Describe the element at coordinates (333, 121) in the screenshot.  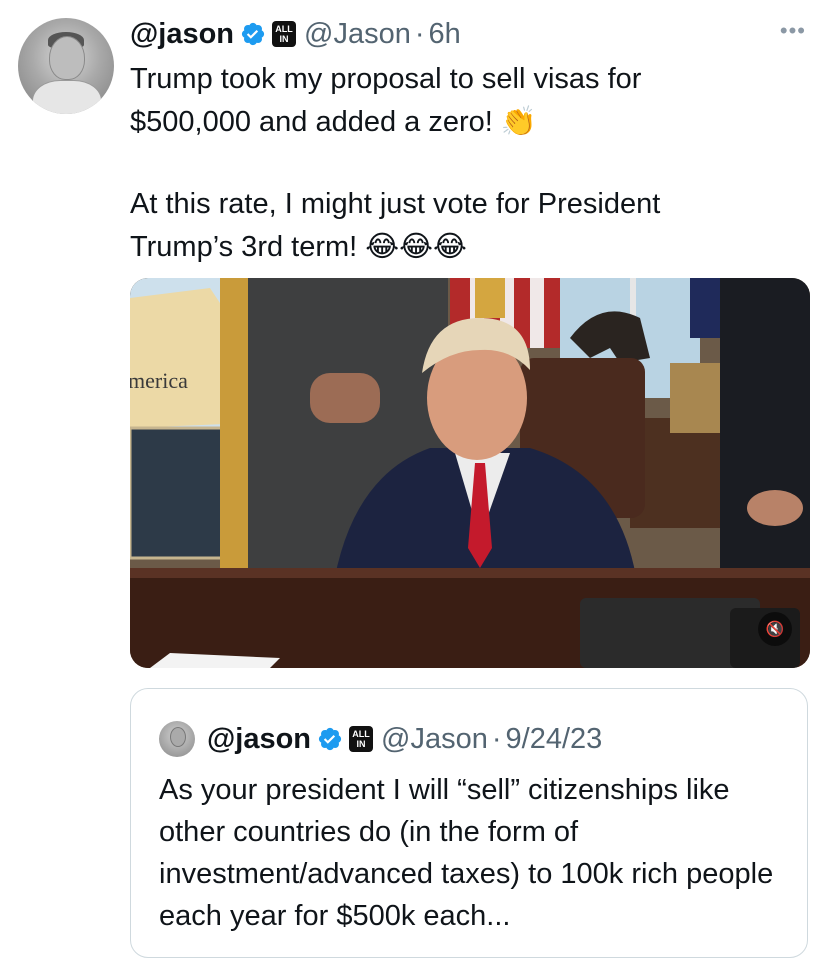
I see `tweet-text-line: $500,000 and added a zero! 👏` at that location.